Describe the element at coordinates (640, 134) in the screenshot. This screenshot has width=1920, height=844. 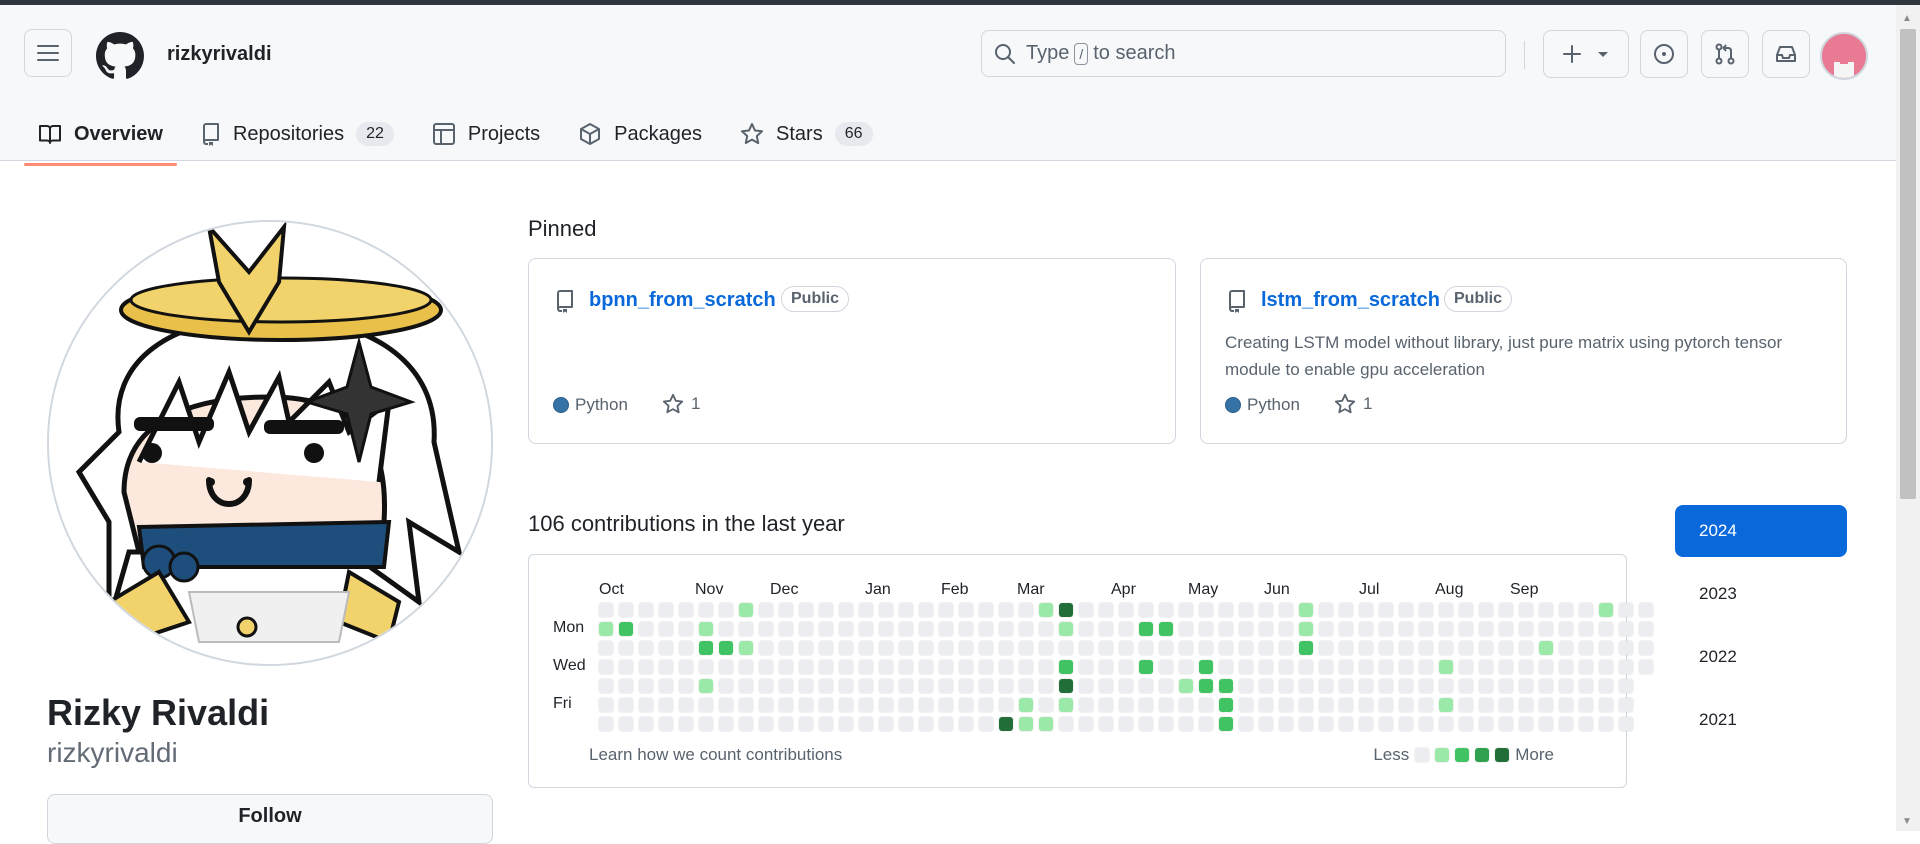
I see `tab-packages: Packages` at that location.